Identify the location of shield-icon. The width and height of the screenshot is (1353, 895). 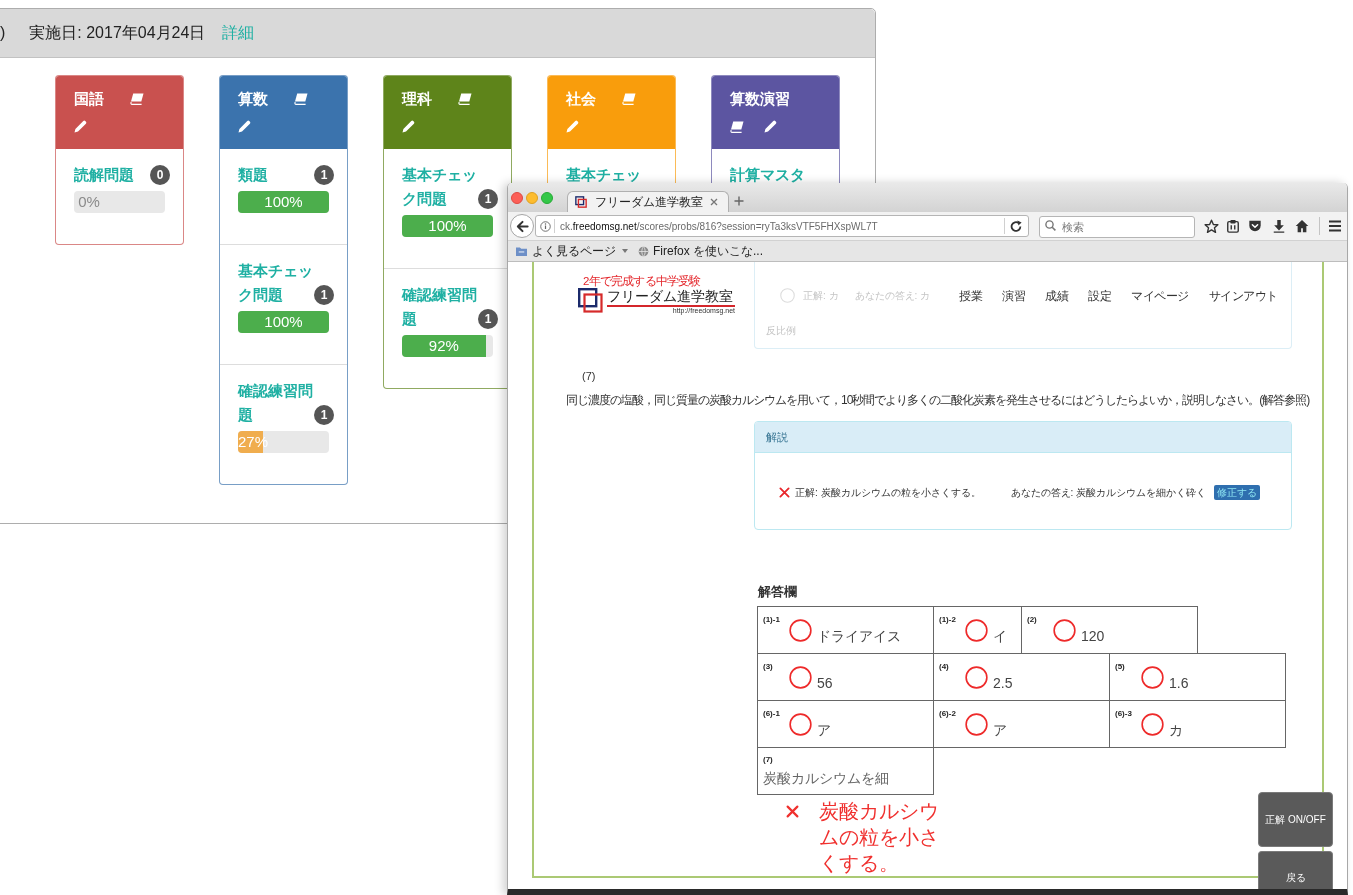
(1255, 226).